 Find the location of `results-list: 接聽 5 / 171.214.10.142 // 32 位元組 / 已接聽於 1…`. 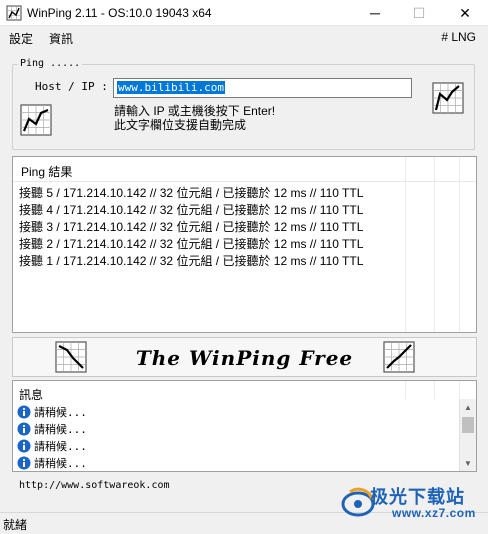

results-list: 接聽 5 / 171.214.10.142 // 32 位元組 / 已接聽於 1… is located at coordinates (191, 227).